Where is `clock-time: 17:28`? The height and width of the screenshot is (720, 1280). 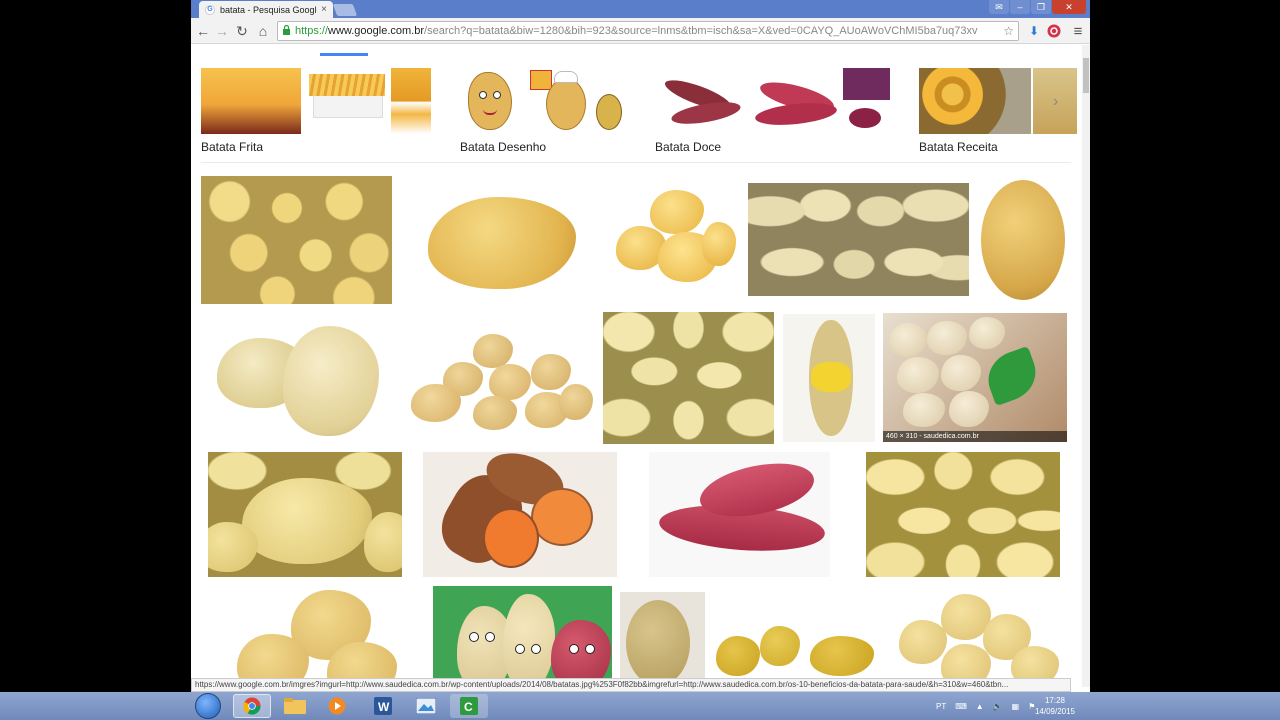 clock-time: 17:28 is located at coordinates (1055, 700).